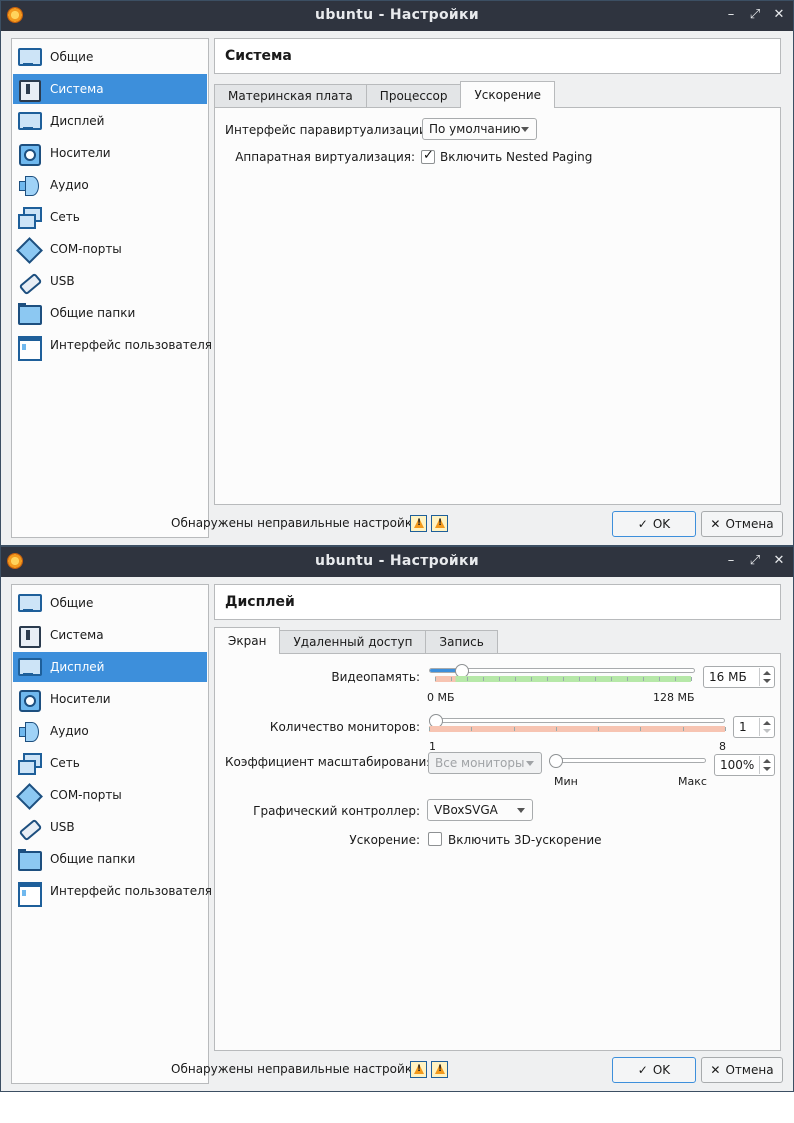 The width and height of the screenshot is (794, 1123). Describe the element at coordinates (336, 811) in the screenshot. I see `graphics-controller-label: Графический контроллер:` at that location.